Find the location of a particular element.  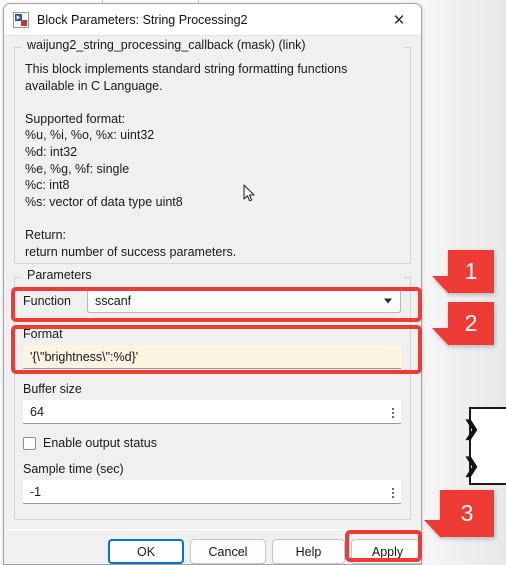

callout-step-3: 3 is located at coordinates (459, 514).